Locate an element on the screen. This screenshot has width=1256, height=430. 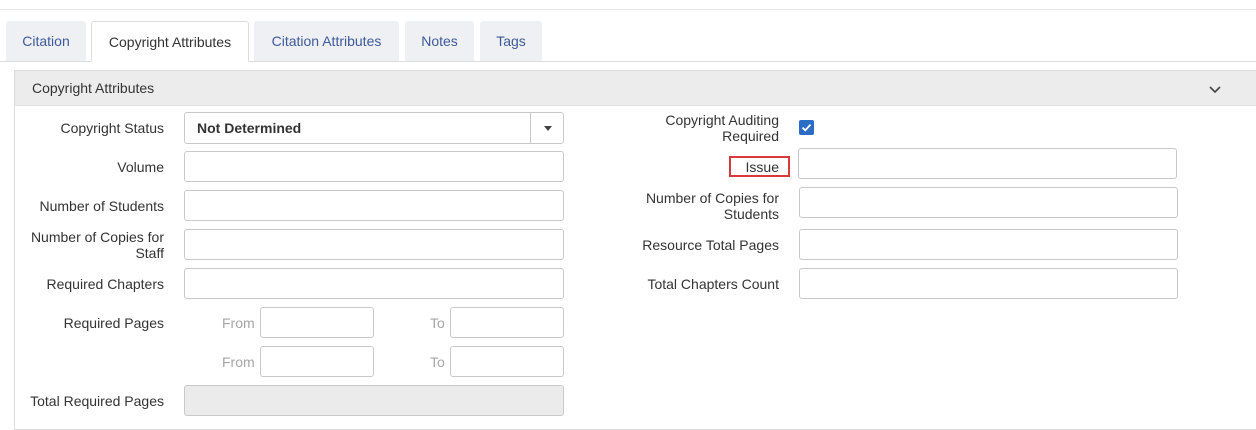
required-chapters-label: Required Chapters is located at coordinates (105, 284).